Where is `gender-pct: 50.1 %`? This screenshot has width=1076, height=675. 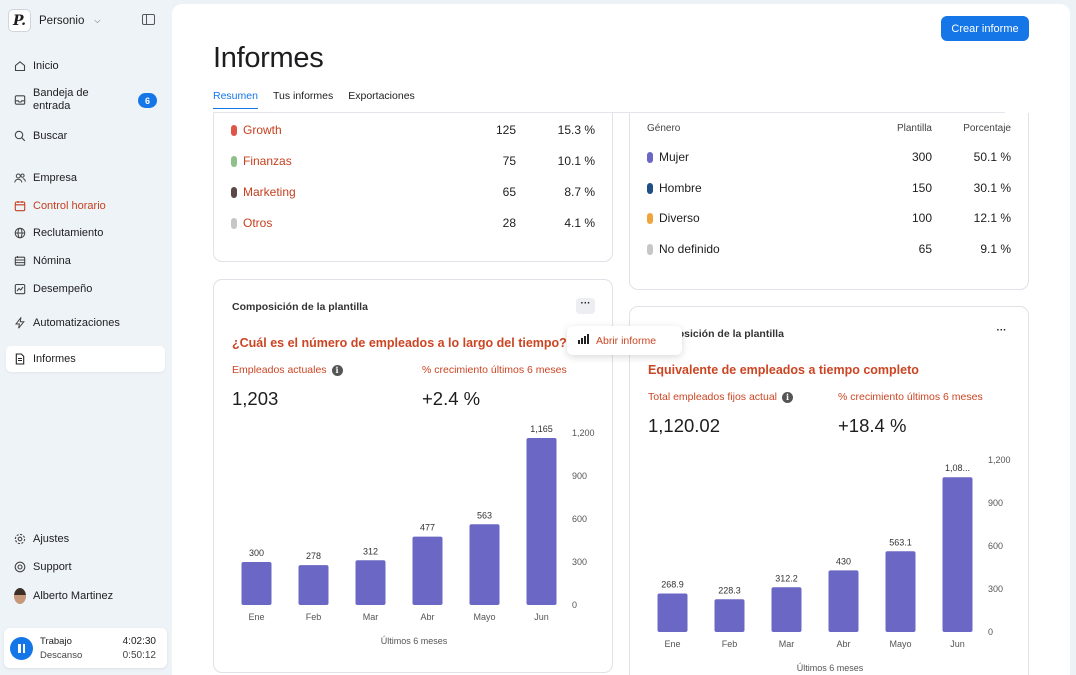 gender-pct: 50.1 % is located at coordinates (992, 157).